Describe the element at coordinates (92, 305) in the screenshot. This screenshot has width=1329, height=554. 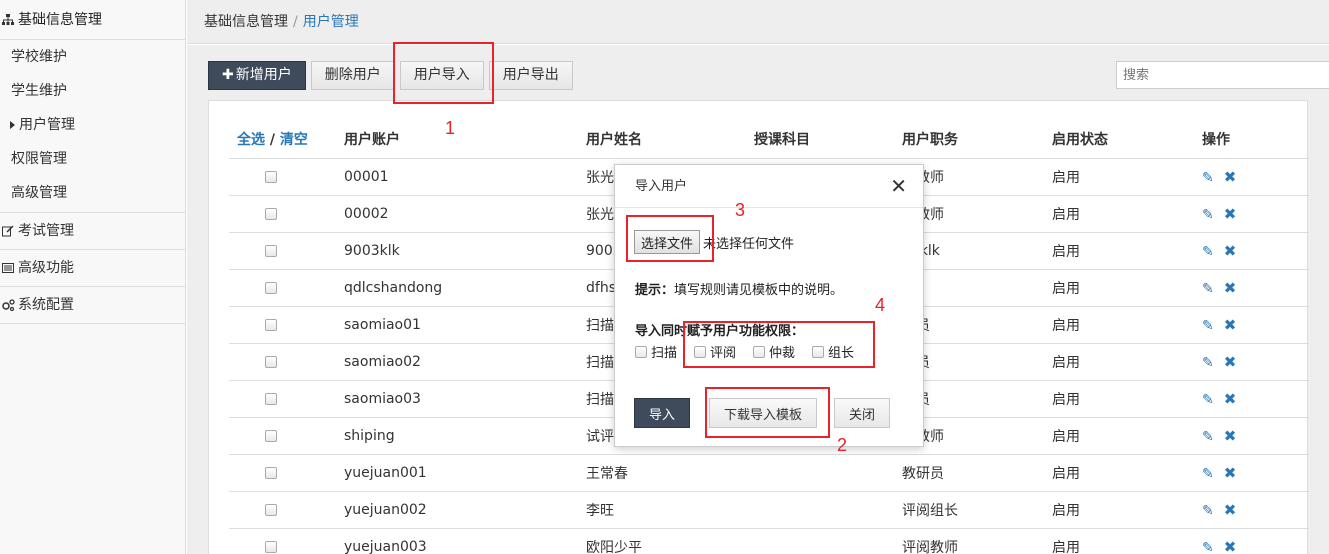
I see `sidebar-section-system-config: 系统配置` at that location.